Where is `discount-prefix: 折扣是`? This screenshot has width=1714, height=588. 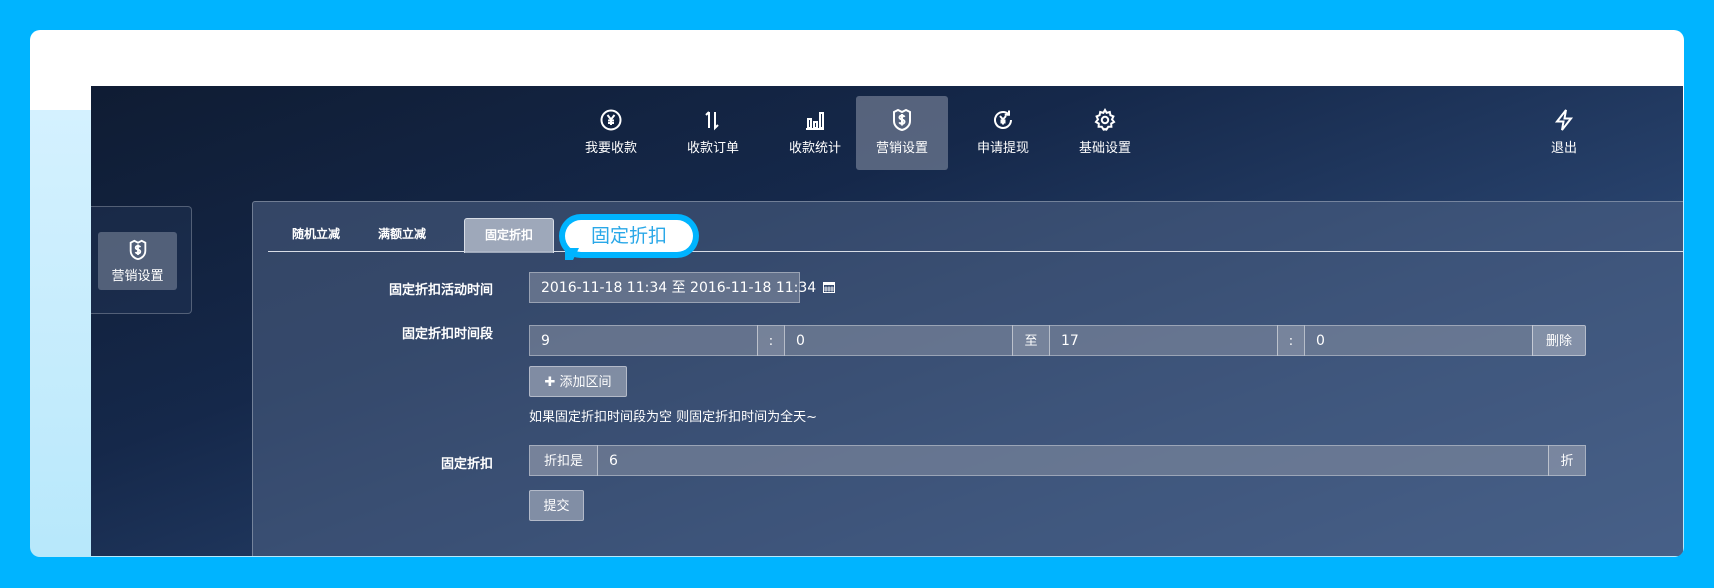 discount-prefix: 折扣是 is located at coordinates (563, 460).